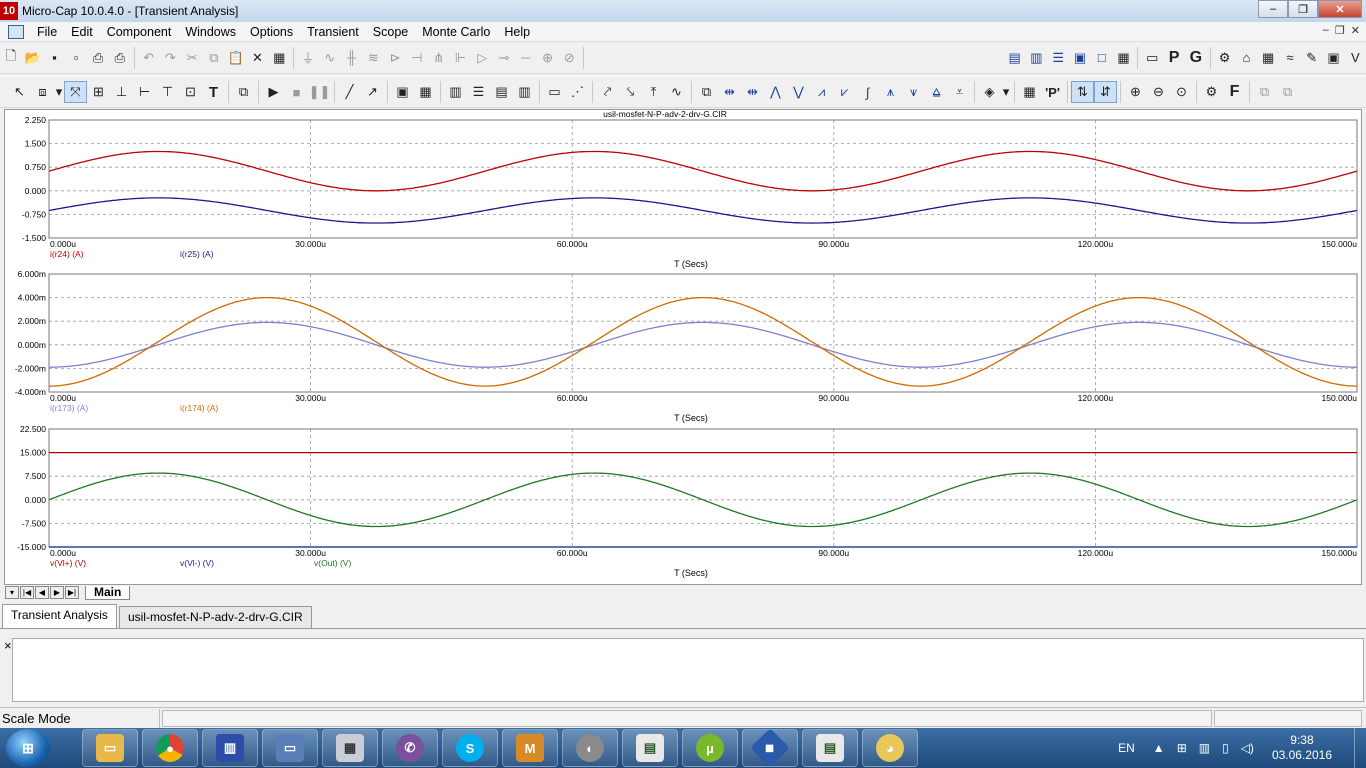 The image size is (1366, 768). What do you see at coordinates (170, 748) in the screenshot?
I see `chrome-taskbar-icon: ●` at bounding box center [170, 748].